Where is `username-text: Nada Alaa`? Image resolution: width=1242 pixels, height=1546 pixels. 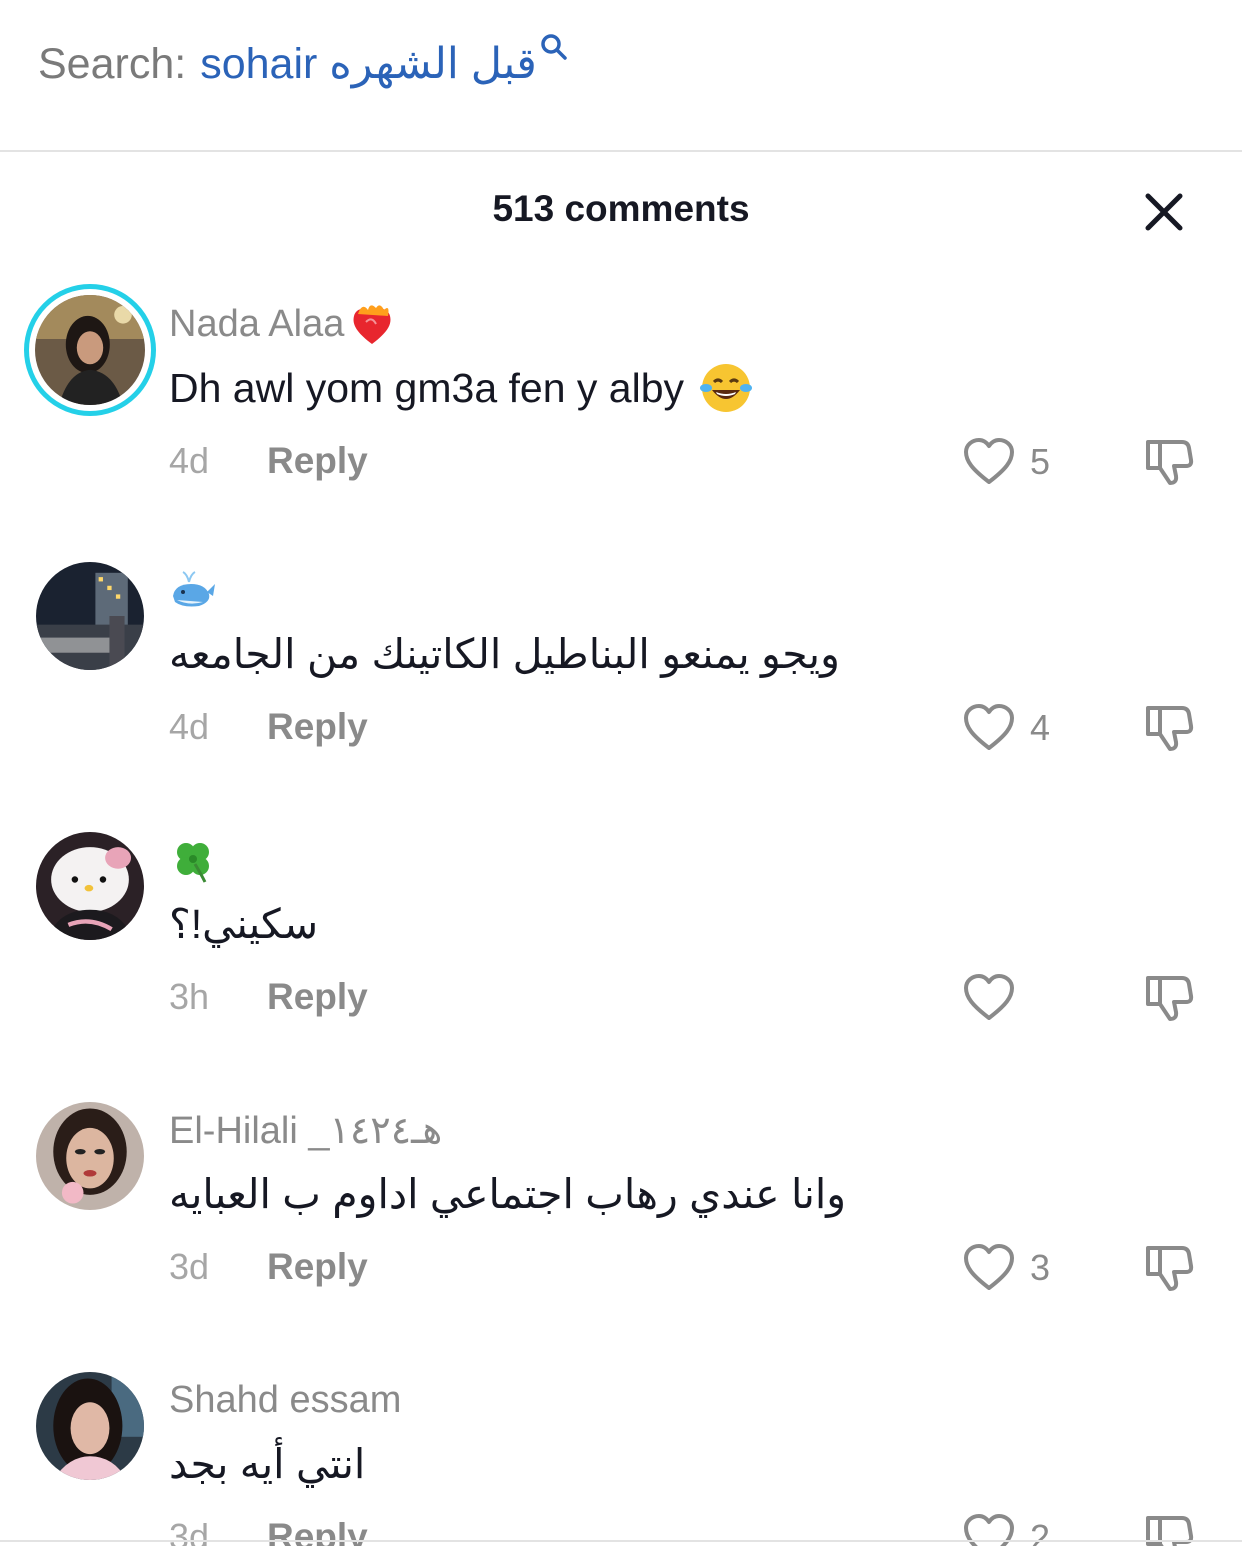 username-text: Nada Alaa is located at coordinates (256, 324).